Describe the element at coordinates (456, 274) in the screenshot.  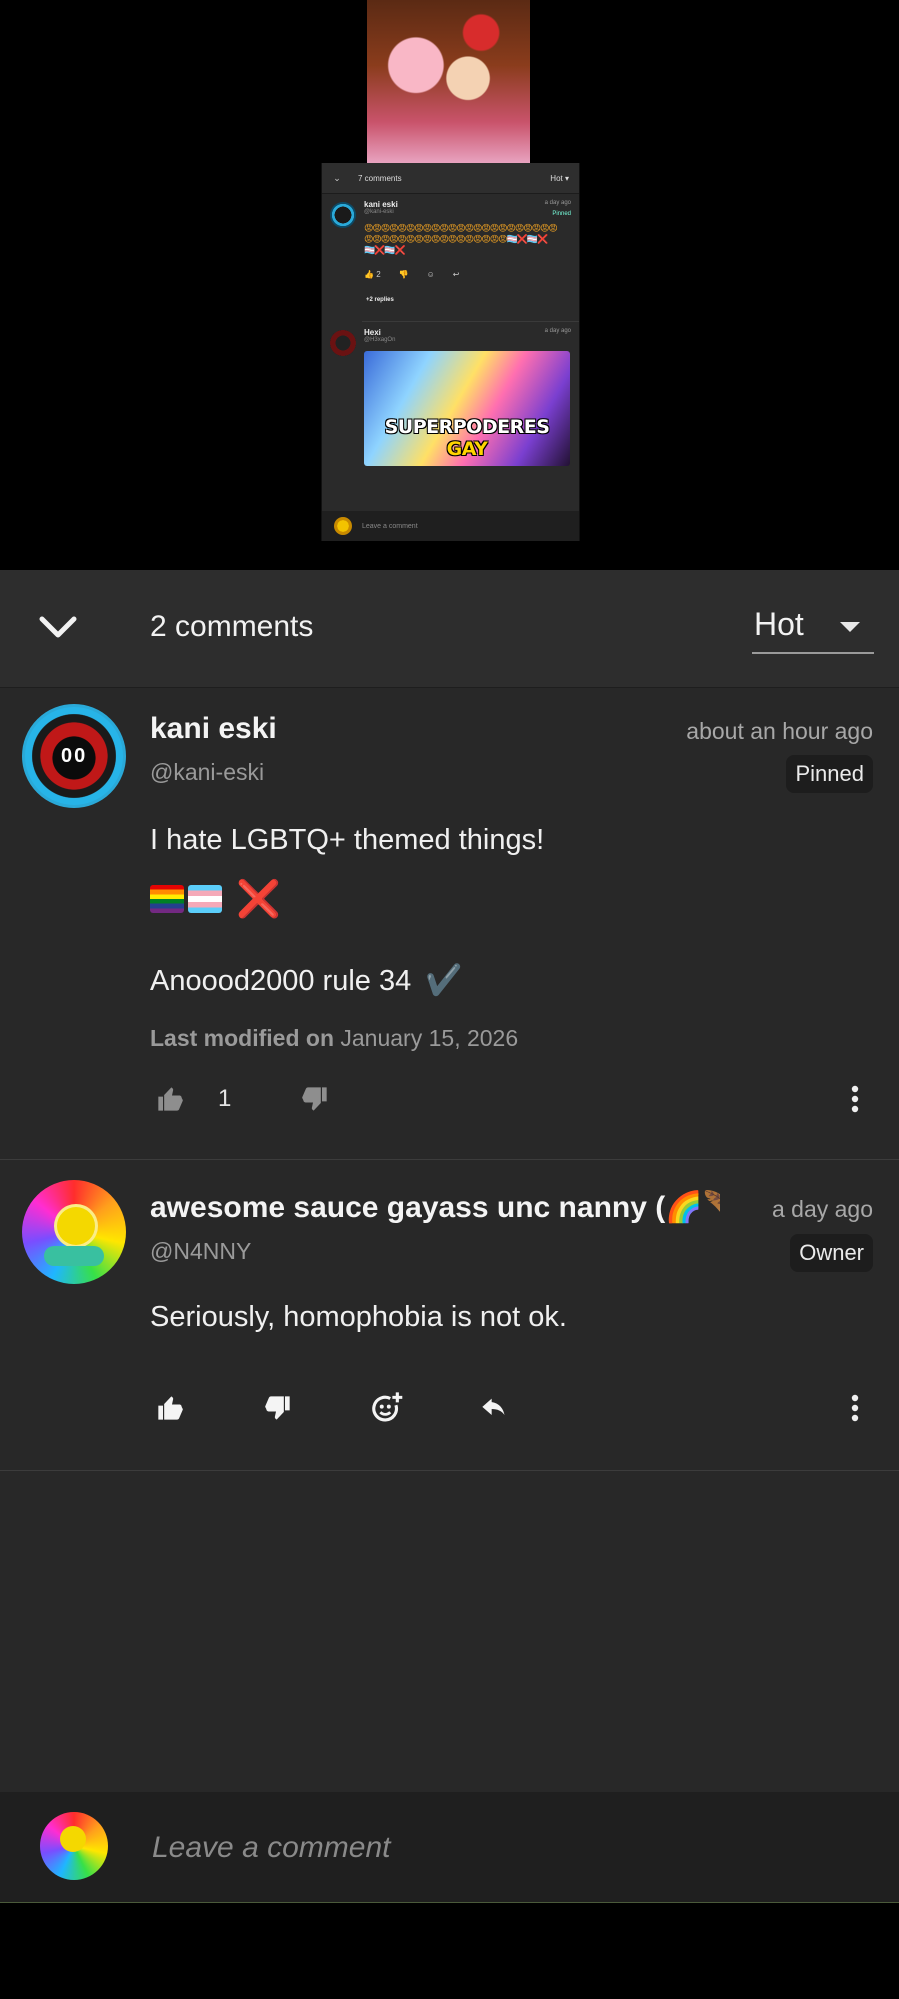
I see `preview-reply-icon: ↩` at that location.